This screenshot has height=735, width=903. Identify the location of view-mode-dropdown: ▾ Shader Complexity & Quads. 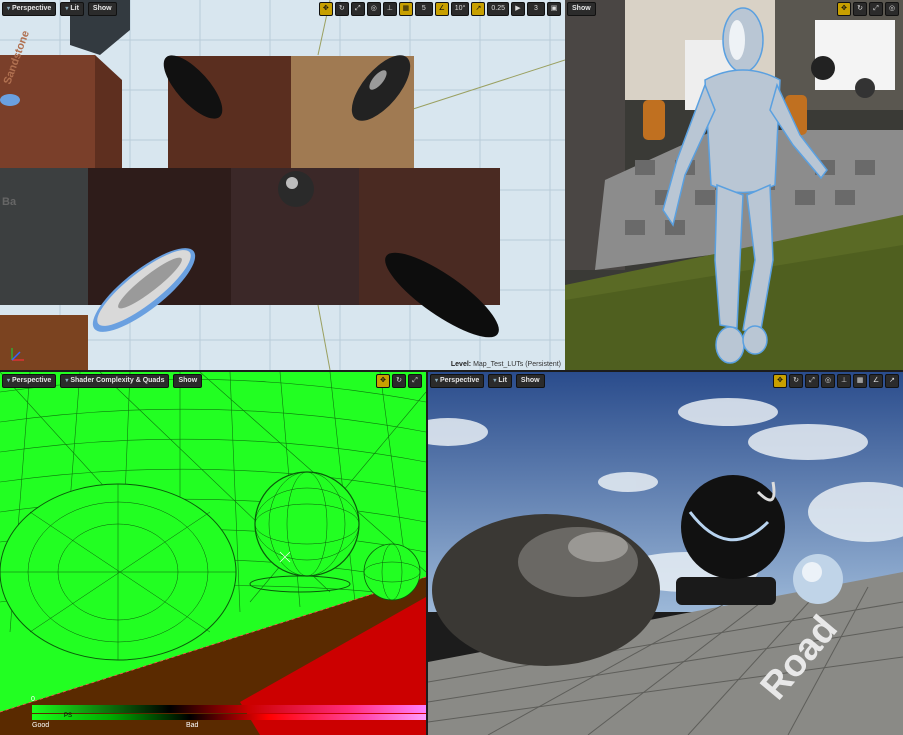
(115, 381).